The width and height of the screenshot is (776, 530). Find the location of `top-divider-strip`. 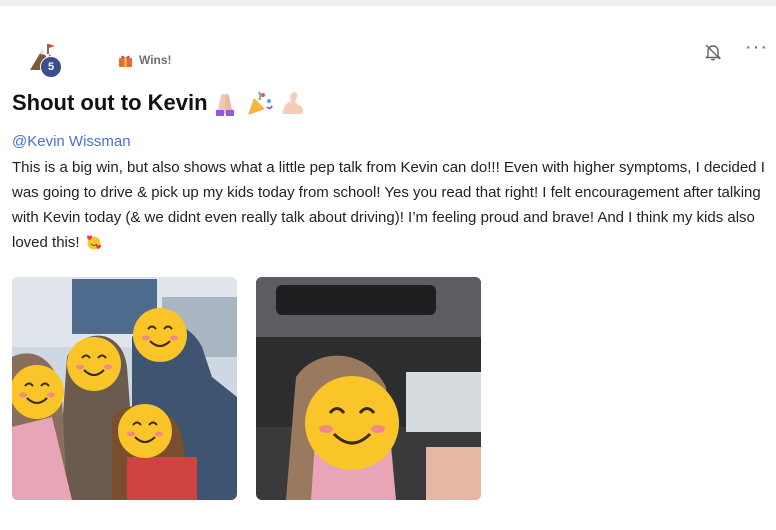

top-divider-strip is located at coordinates (388, 3).